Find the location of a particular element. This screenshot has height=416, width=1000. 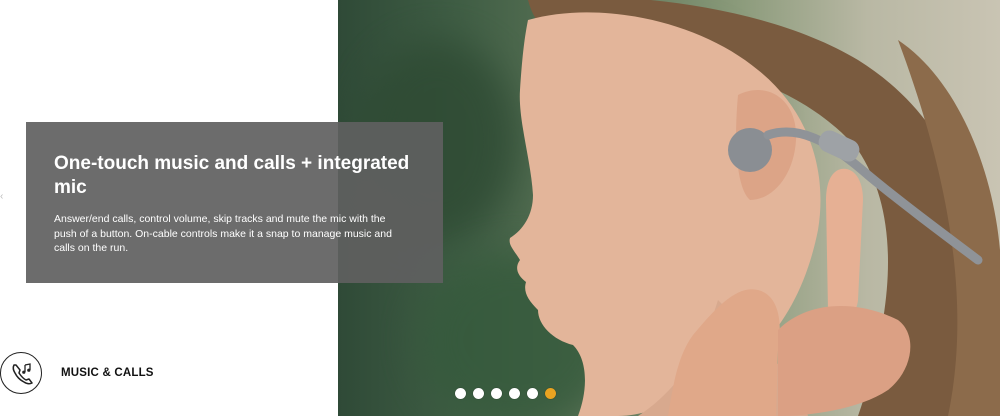

phone-music-icon is located at coordinates (21, 373).